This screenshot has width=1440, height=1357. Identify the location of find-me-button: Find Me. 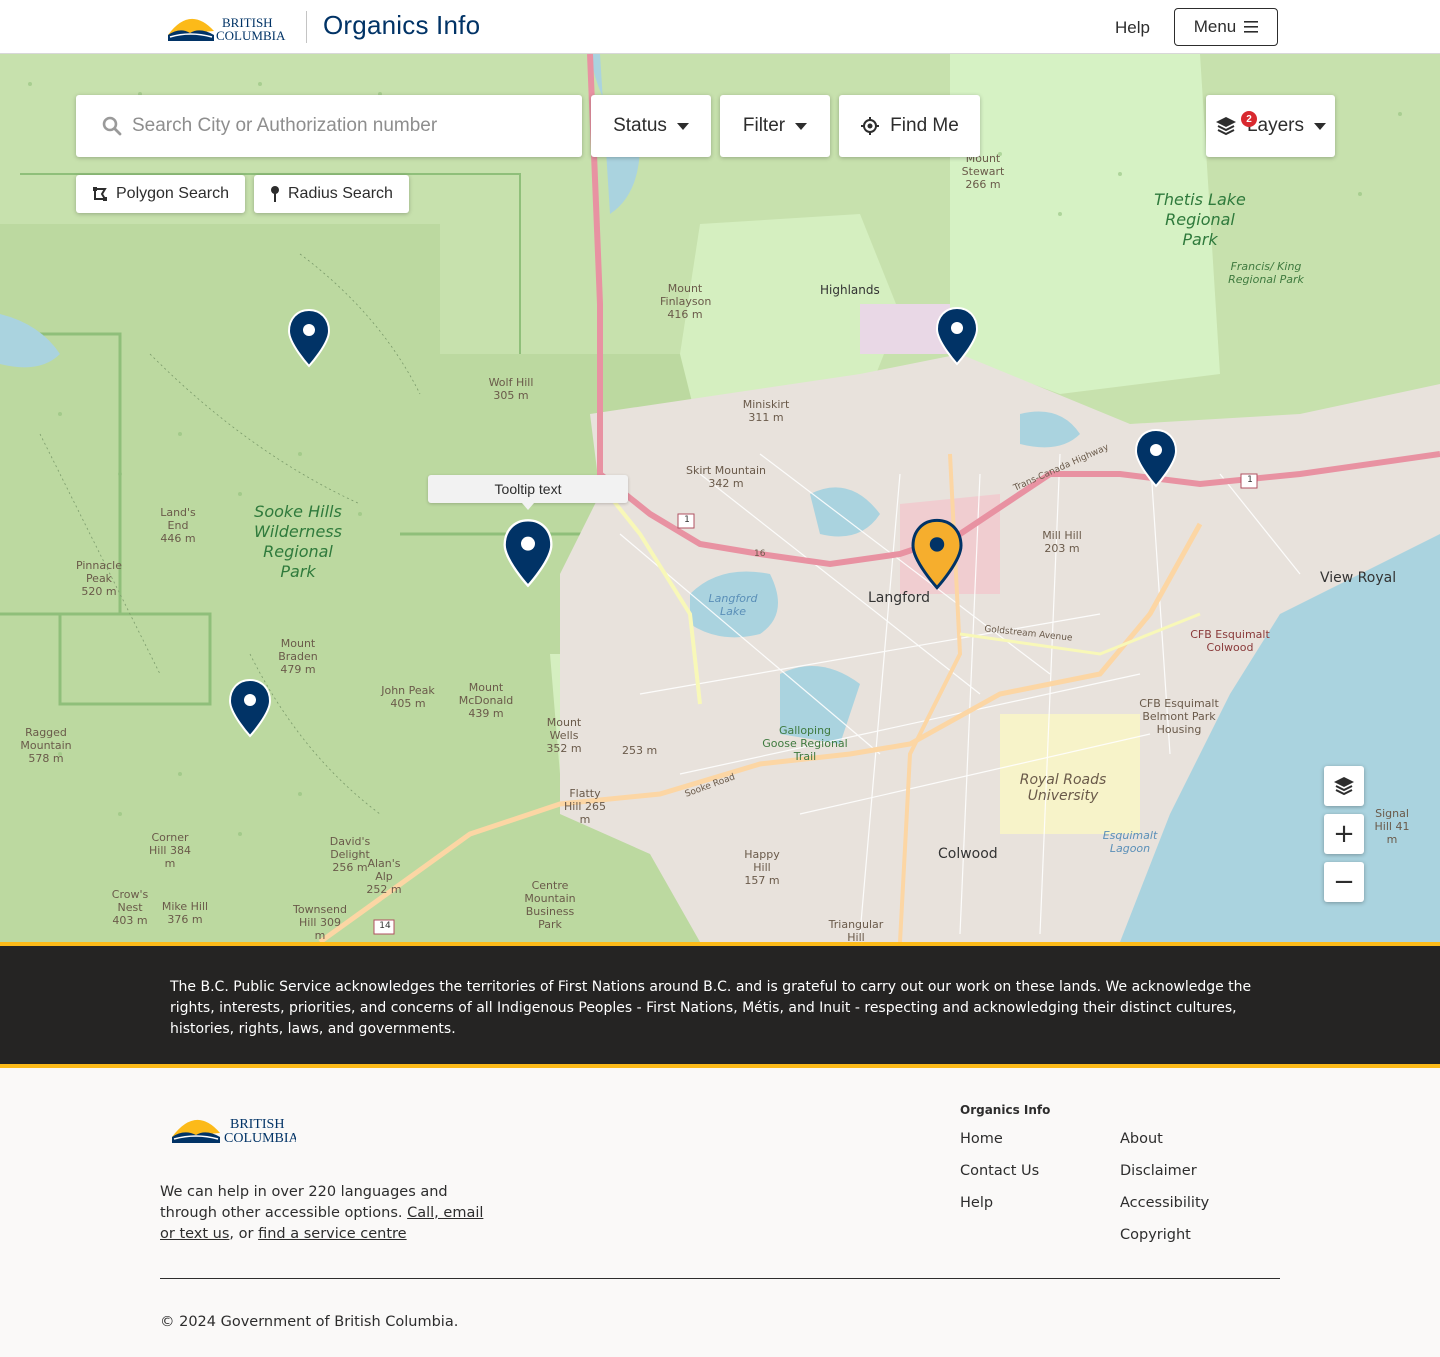
(909, 126).